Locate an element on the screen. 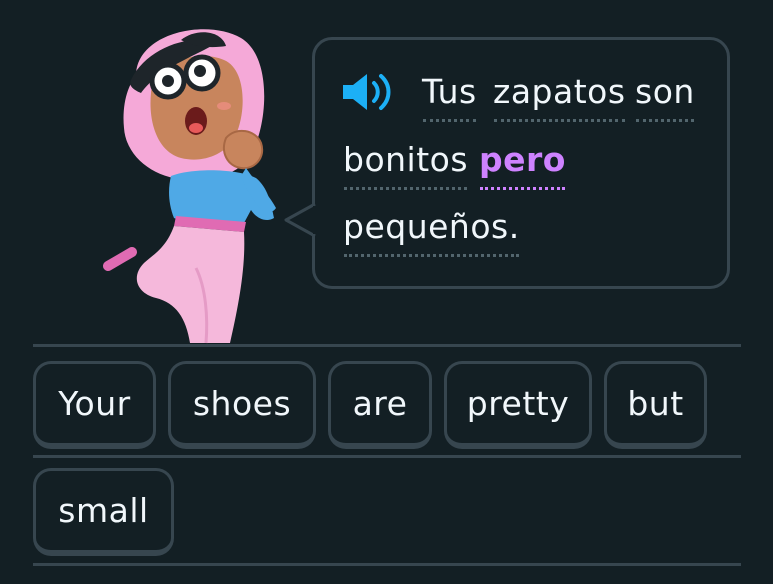 This screenshot has width=773, height=584. word-tile-pretty: pretty is located at coordinates (518, 405).